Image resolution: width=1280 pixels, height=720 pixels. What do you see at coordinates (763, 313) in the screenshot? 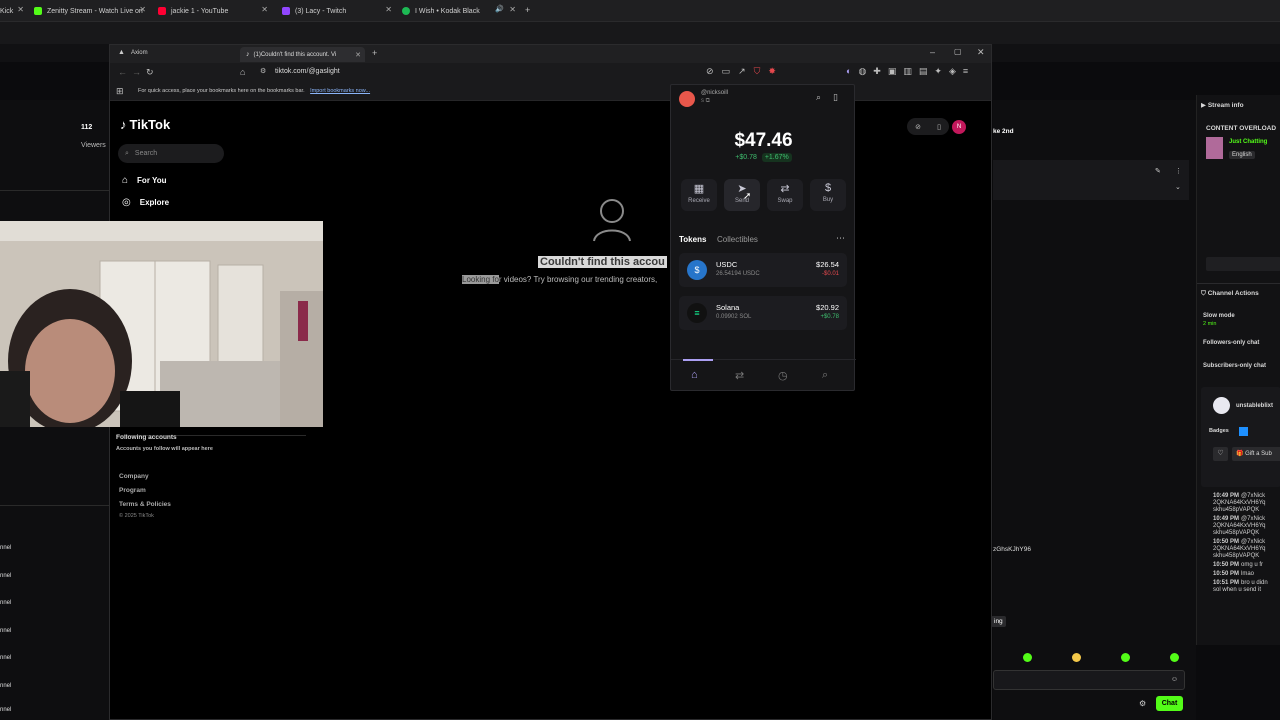
I see `token-row-solana: ≡ Solana 0.09902 SOL $20.92 +$0.78` at bounding box center [763, 313].